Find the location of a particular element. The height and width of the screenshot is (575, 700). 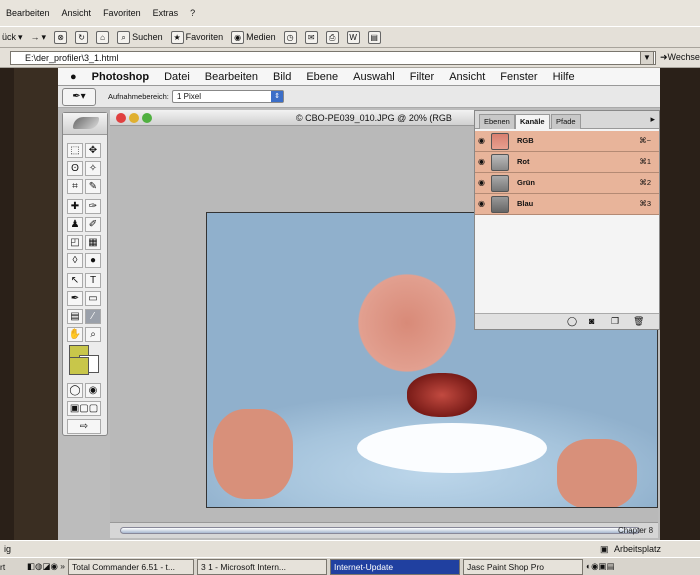

start-button: rt is located at coordinates (12, 567).